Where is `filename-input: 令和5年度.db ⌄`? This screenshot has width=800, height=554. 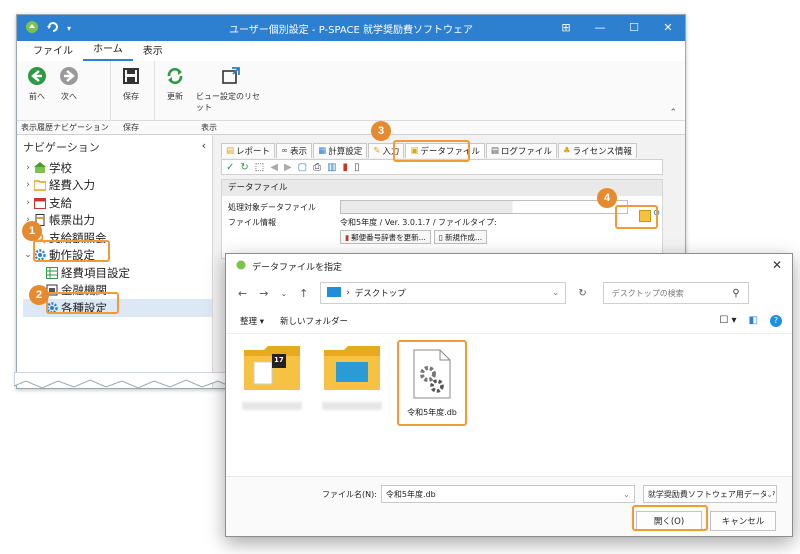
filename-input: 令和5年度.db ⌄ is located at coordinates (507, 494).